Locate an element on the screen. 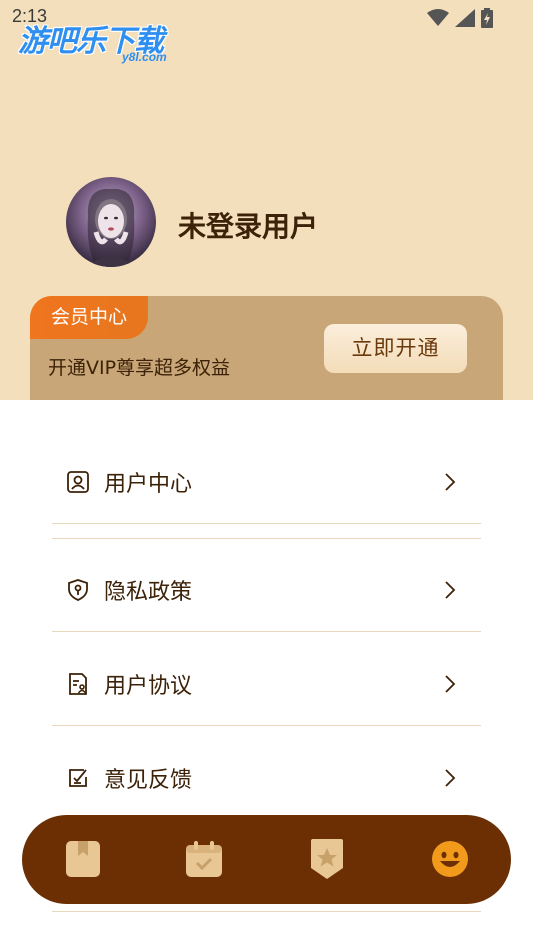 The image size is (533, 948). tab-bookmark is located at coordinates (83, 859).